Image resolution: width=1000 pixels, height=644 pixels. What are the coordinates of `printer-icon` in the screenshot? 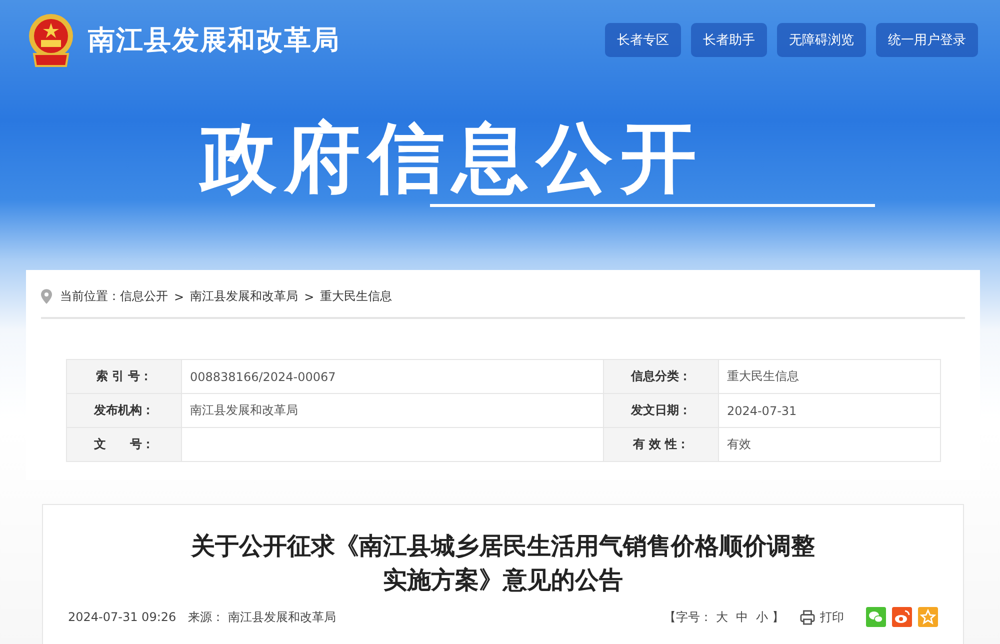 It's located at (807, 617).